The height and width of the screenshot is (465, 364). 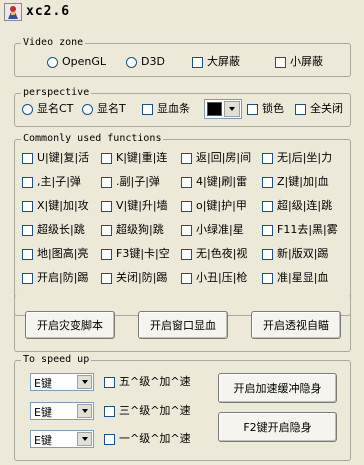 What do you see at coordinates (220, 229) in the screenshot?
I see `function-label: 小绿准|星` at bounding box center [220, 229].